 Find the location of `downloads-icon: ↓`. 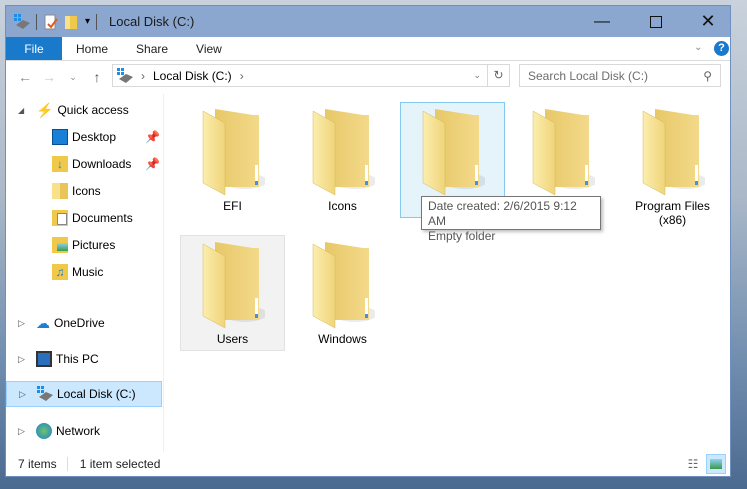

downloads-icon: ↓ is located at coordinates (60, 164).